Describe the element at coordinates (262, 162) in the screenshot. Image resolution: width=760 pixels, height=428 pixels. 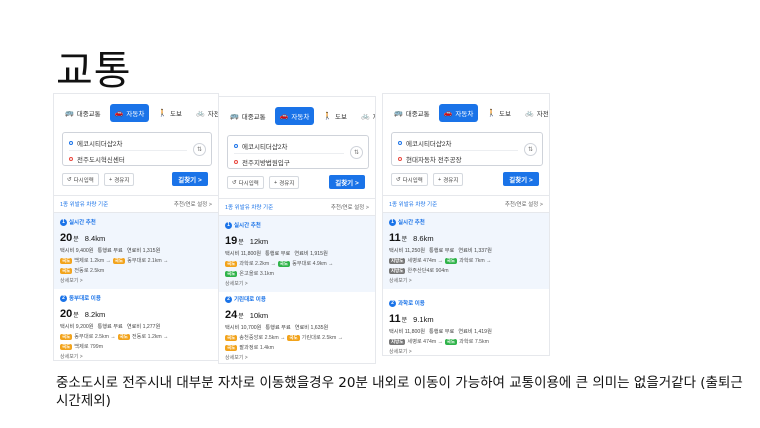
I see `destination-field: 전주지방법원입구` at that location.